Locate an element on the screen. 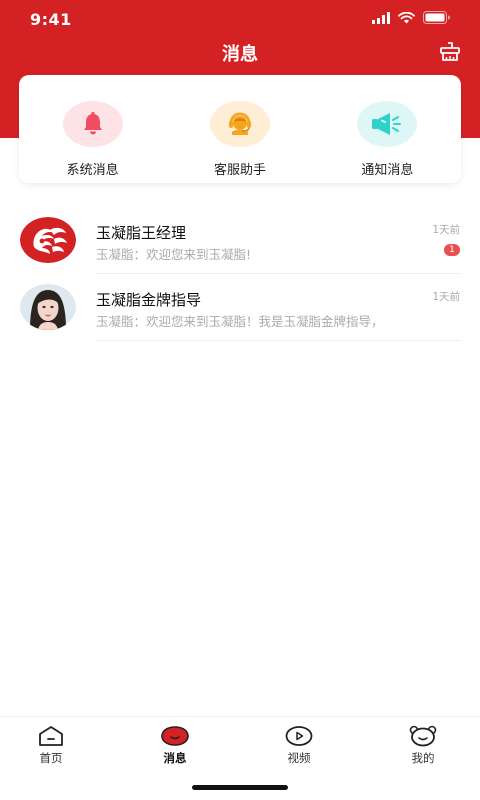 The width and height of the screenshot is (480, 800). tab-home-label: 首页 is located at coordinates (51, 758).